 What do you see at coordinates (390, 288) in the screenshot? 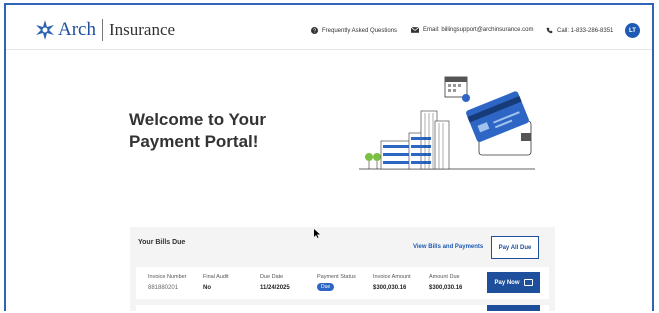
I see `invoice-amount-value: $300,030.16` at bounding box center [390, 288].